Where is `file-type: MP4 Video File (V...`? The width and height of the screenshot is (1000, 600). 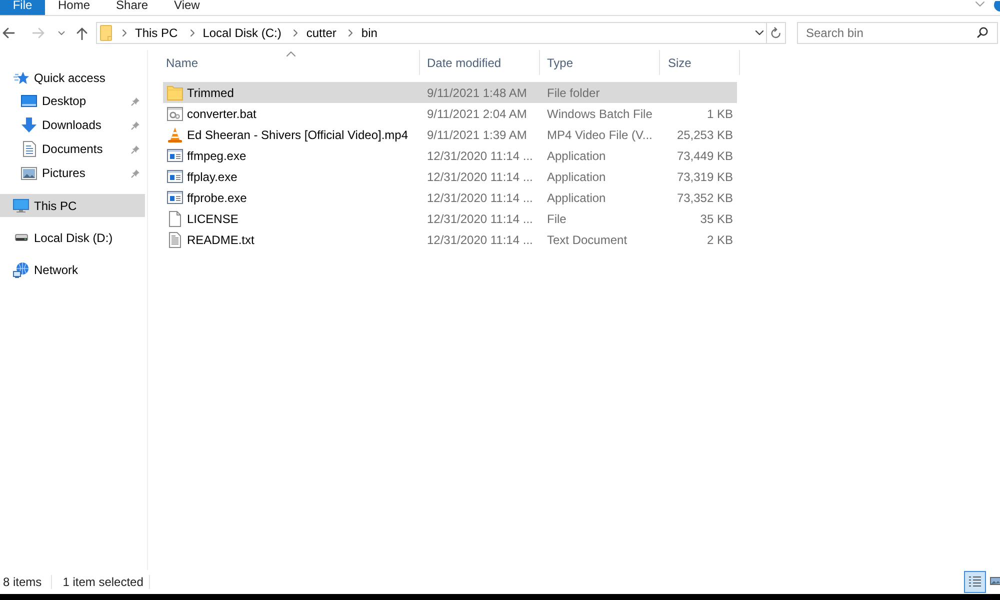 file-type: MP4 Video File (V... is located at coordinates (599, 135).